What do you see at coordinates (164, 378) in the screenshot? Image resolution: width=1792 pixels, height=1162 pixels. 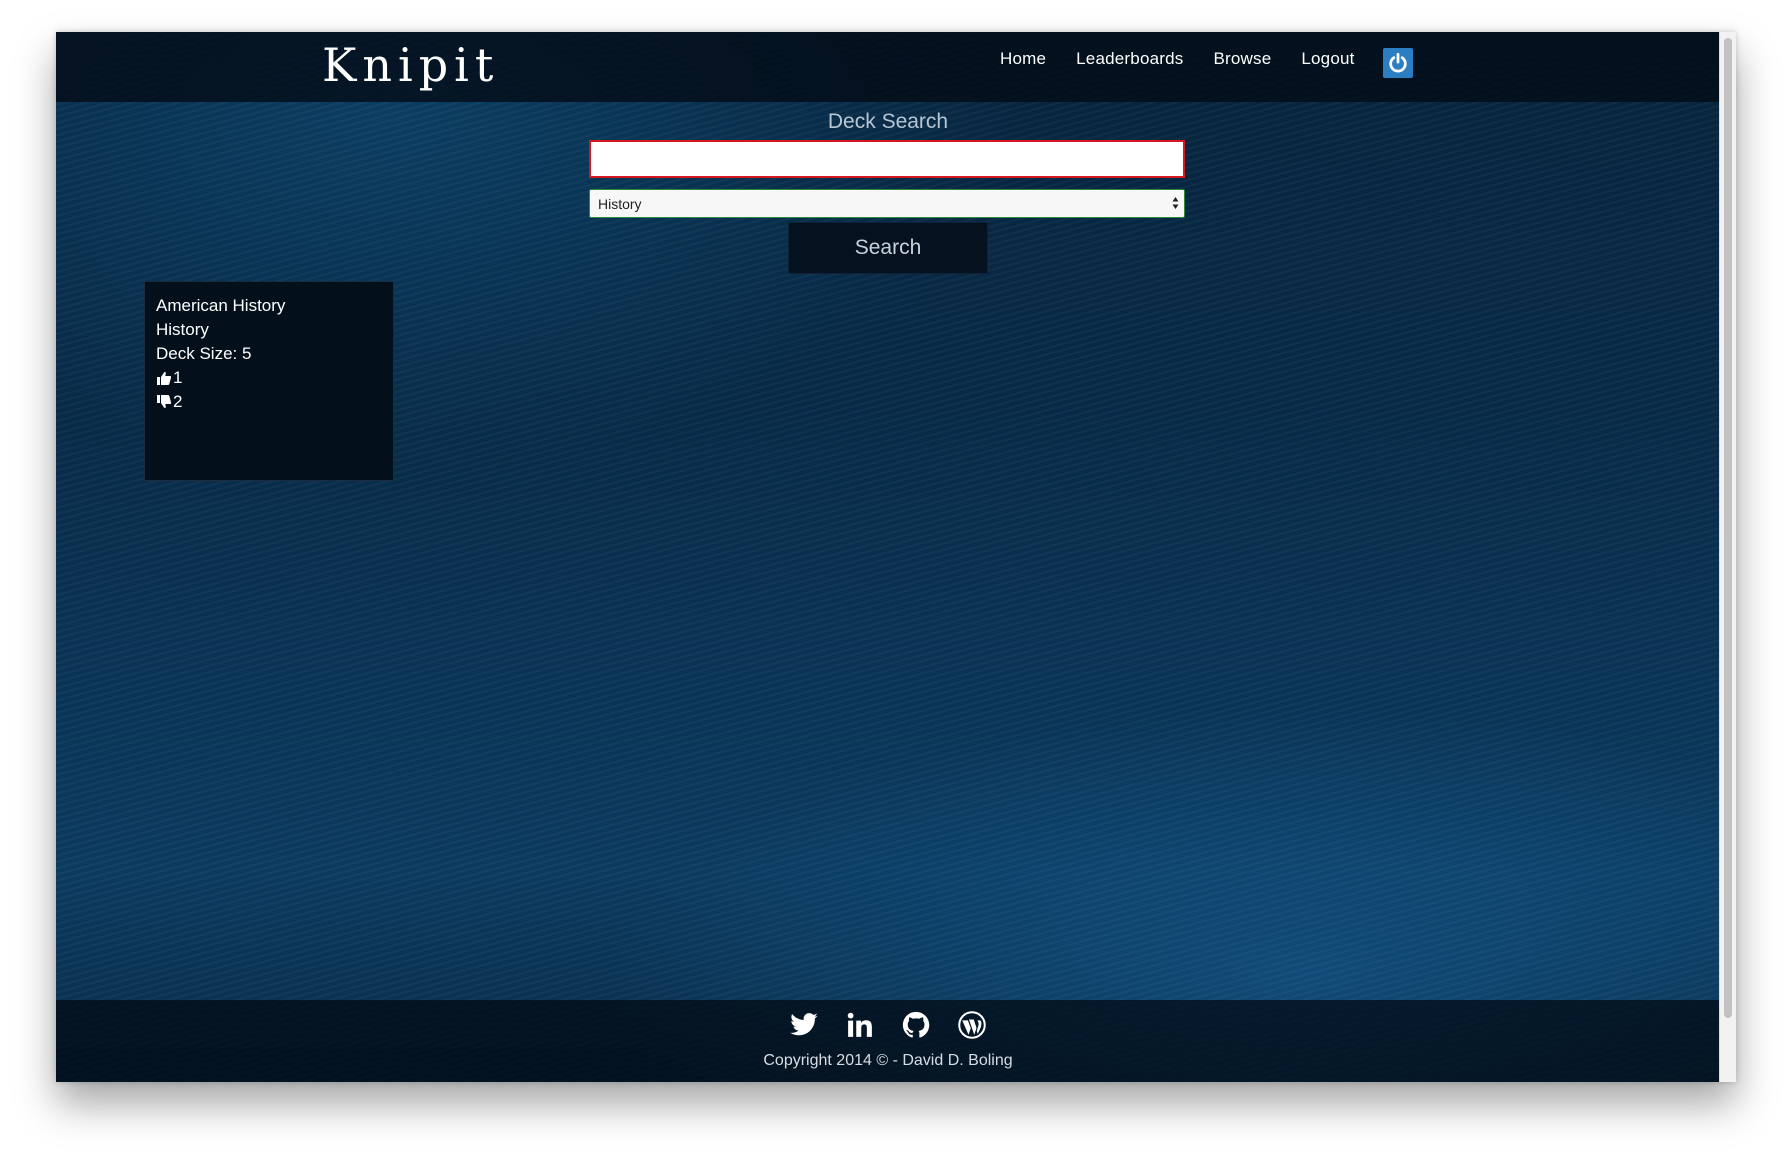 I see `thumbs-up-icon` at bounding box center [164, 378].